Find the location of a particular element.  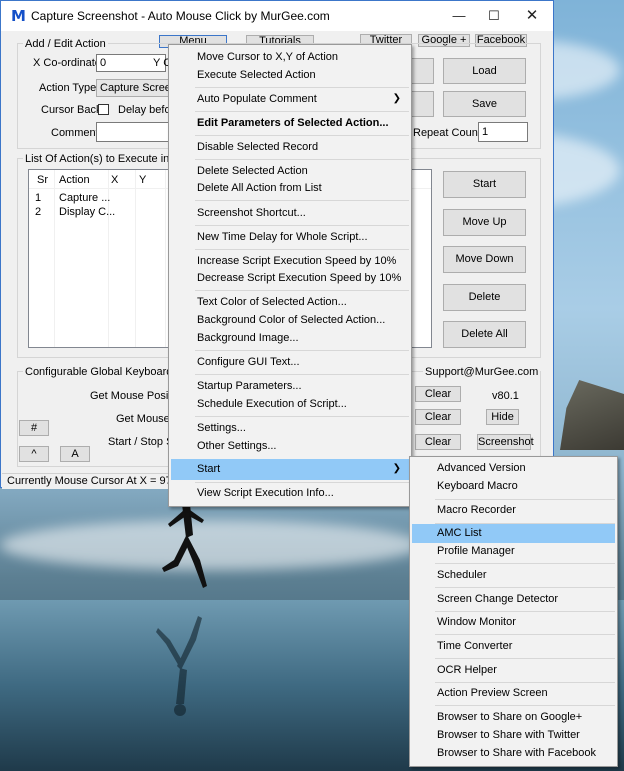

menu-item-execute-selected: Execute Selected Action is located at coordinates (256, 75).